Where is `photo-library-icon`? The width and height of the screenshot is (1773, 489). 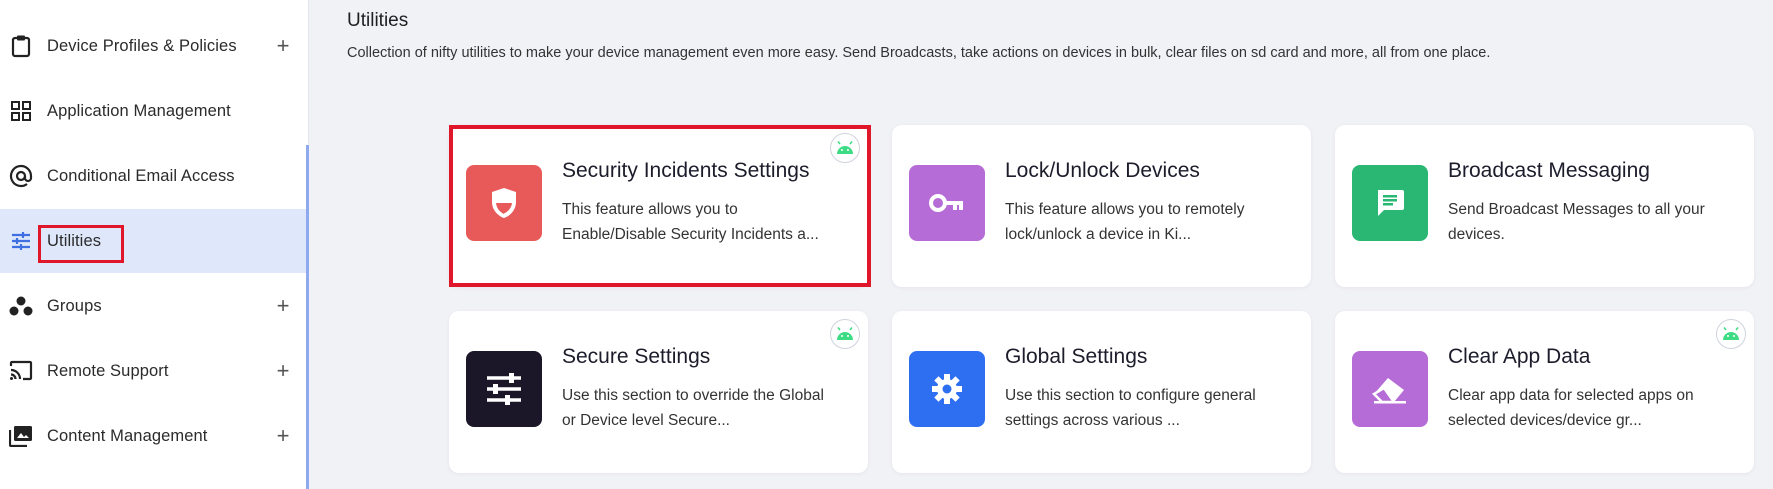 photo-library-icon is located at coordinates (21, 436).